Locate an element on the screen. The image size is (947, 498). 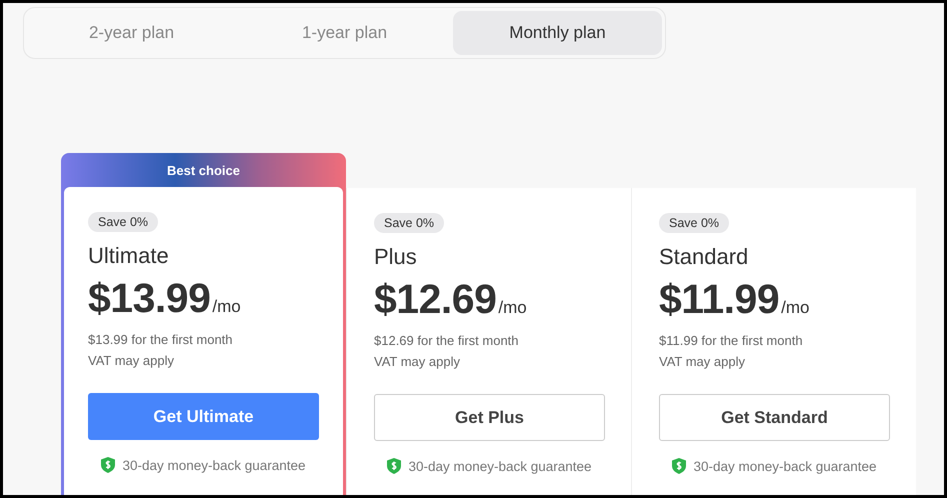
first-month-note: $13.99 for the first month is located at coordinates (160, 339).